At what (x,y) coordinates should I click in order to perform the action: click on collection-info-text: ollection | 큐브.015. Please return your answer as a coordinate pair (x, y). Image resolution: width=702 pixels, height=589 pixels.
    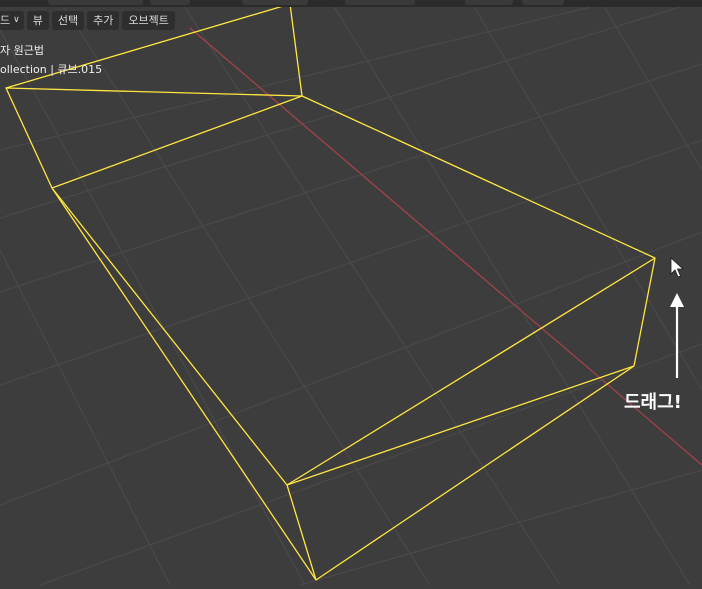
    Looking at the image, I should click on (51, 69).